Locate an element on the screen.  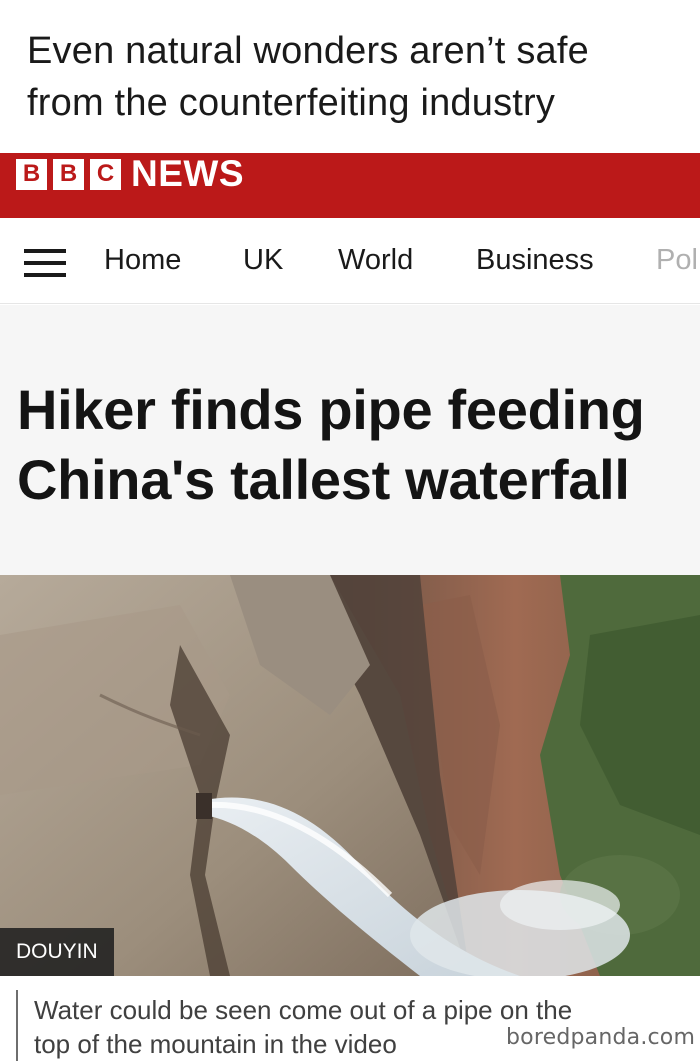
nav-item-uk: UK is located at coordinates (263, 260).